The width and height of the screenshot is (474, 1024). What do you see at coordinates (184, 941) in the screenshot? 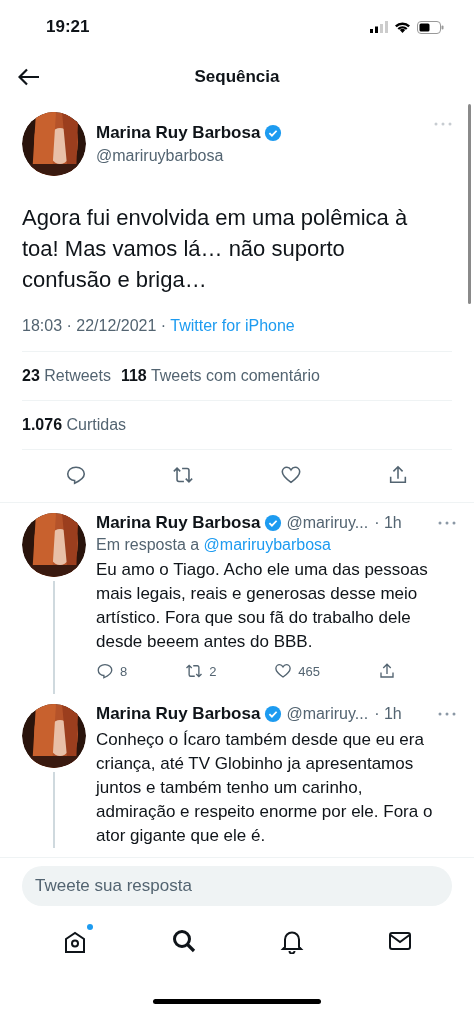
I see `search-icon` at bounding box center [184, 941].